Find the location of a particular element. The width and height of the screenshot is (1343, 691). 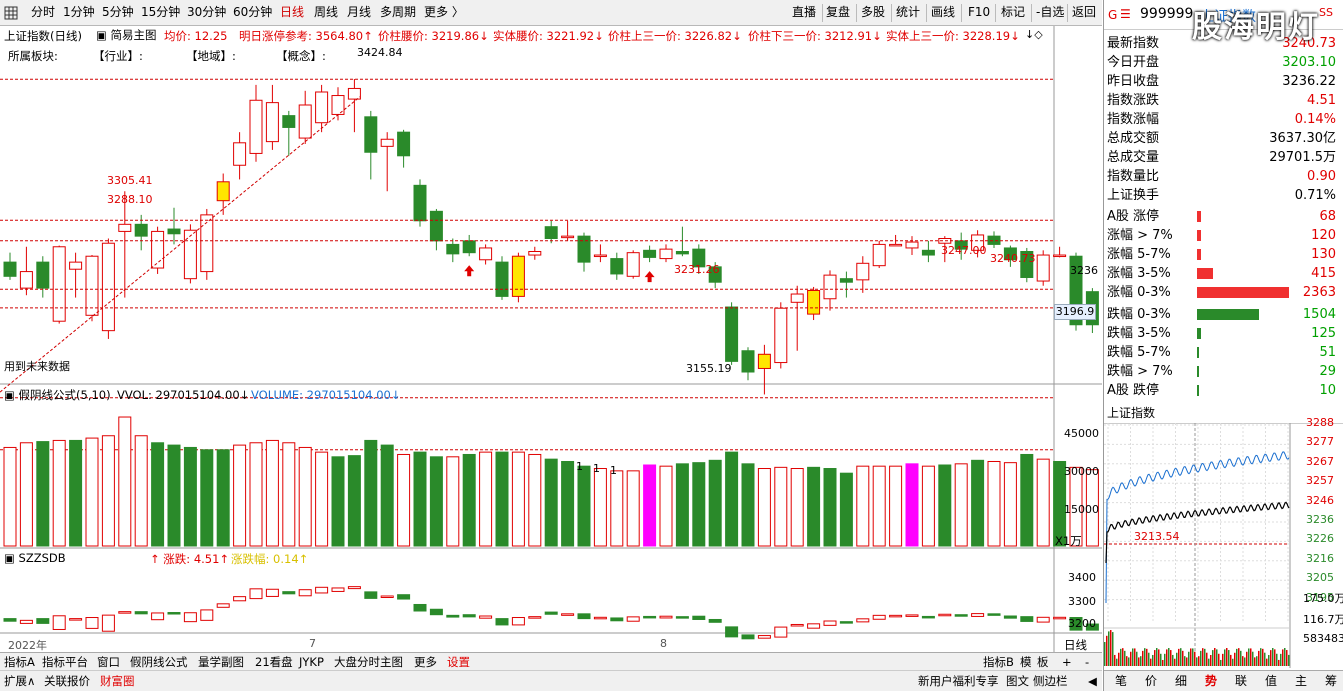

footer-template: 模 is located at coordinates (1026, 662).